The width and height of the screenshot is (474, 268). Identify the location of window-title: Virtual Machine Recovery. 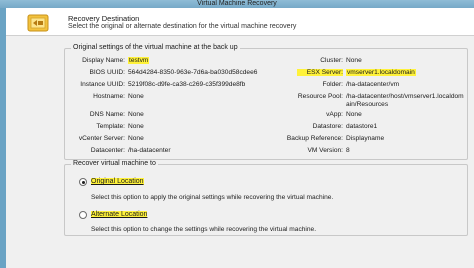
(237, 3).